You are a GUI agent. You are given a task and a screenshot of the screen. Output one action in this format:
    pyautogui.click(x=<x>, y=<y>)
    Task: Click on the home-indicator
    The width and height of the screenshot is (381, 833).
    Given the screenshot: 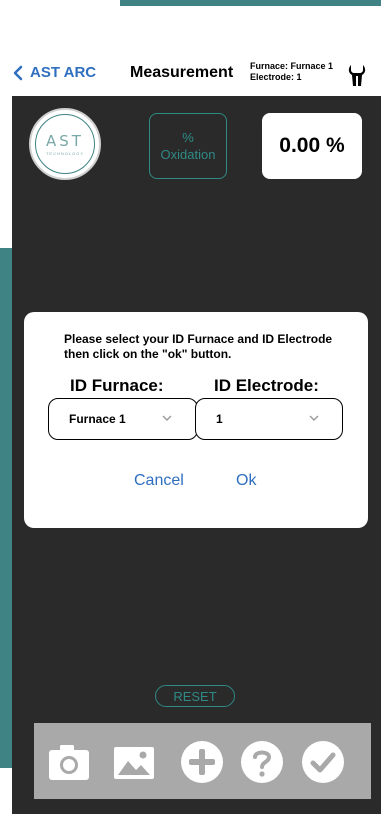 What is the action you would take?
    pyautogui.click(x=192, y=824)
    